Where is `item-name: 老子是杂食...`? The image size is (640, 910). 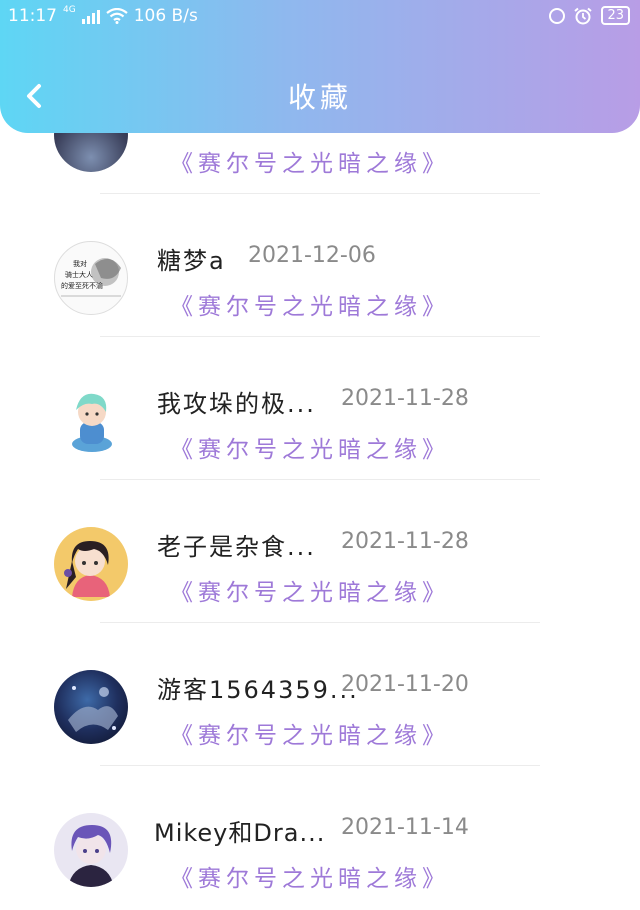
item-name: 老子是杂食... is located at coordinates (236, 547).